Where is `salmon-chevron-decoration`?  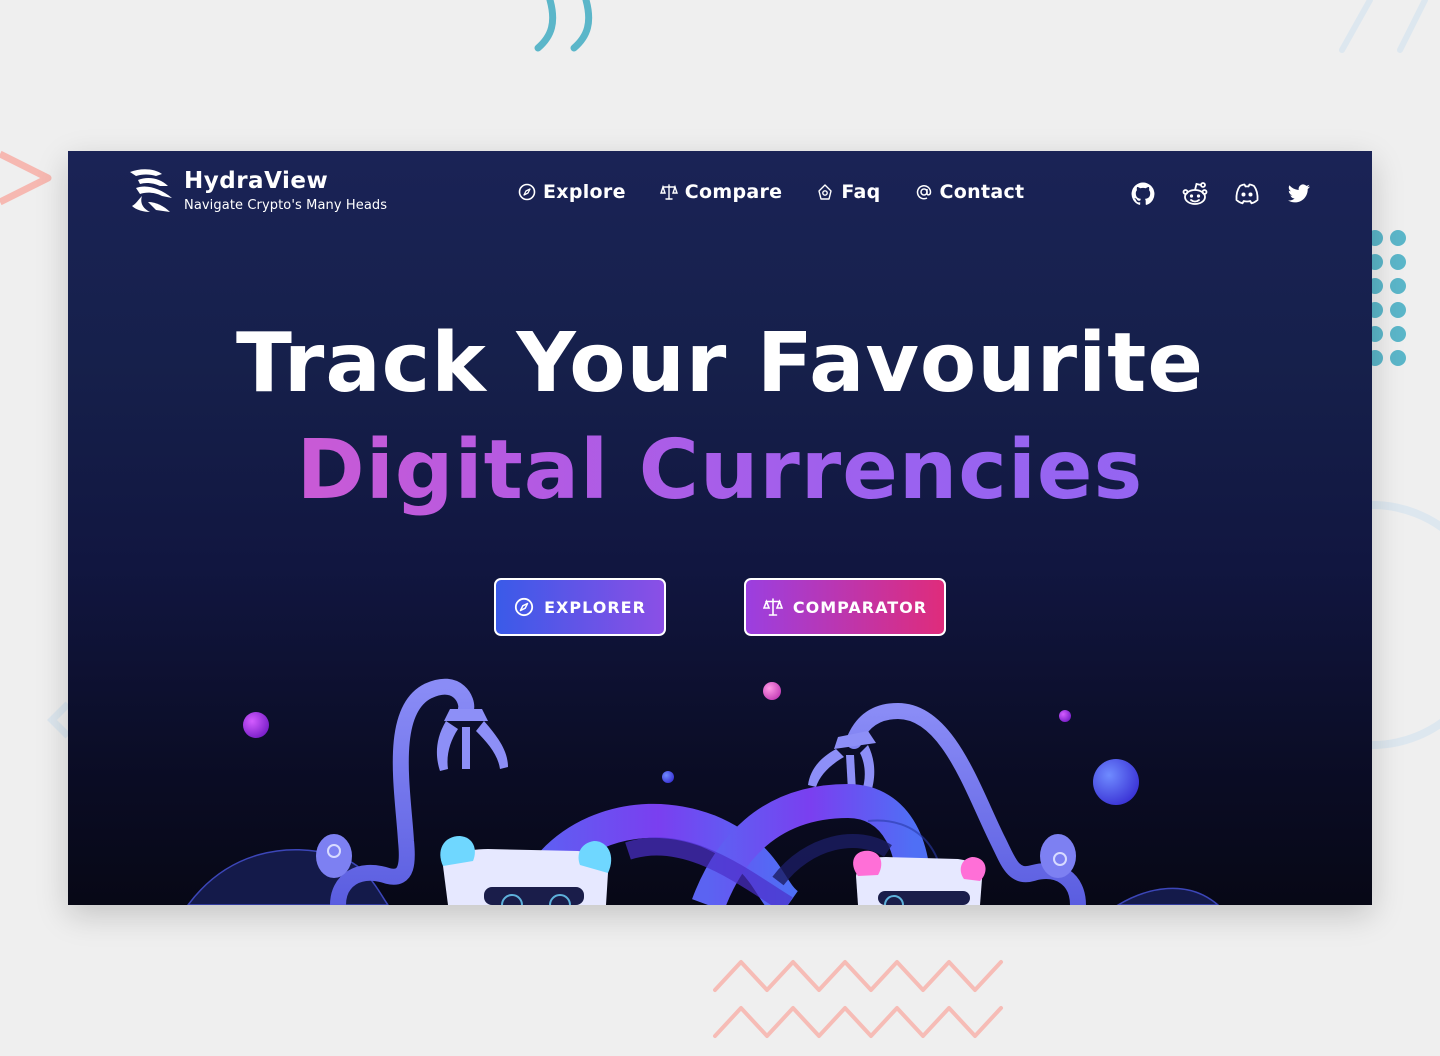 salmon-chevron-decoration is located at coordinates (26, 178).